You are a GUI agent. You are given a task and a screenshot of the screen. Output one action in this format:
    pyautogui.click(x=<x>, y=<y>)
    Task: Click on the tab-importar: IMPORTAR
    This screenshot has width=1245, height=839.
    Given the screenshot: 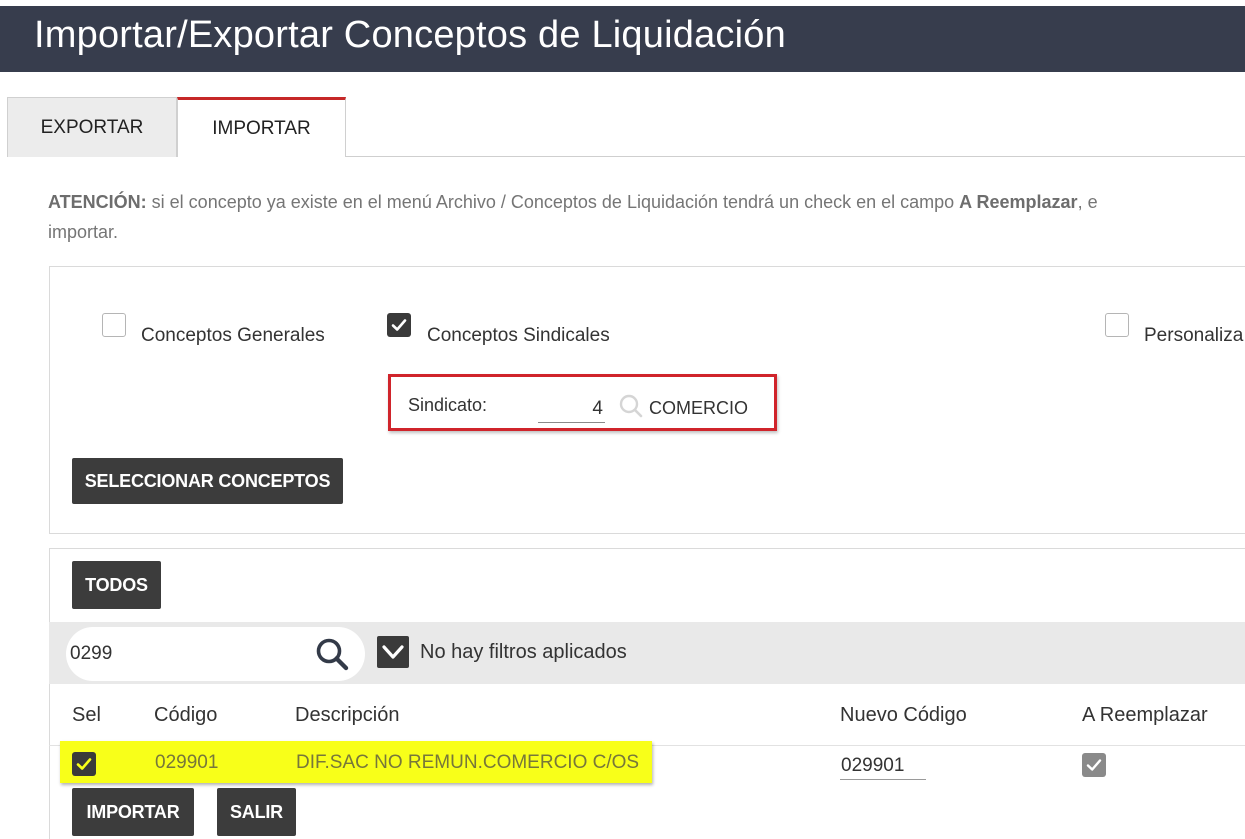 What is the action you would take?
    pyautogui.click(x=261, y=127)
    